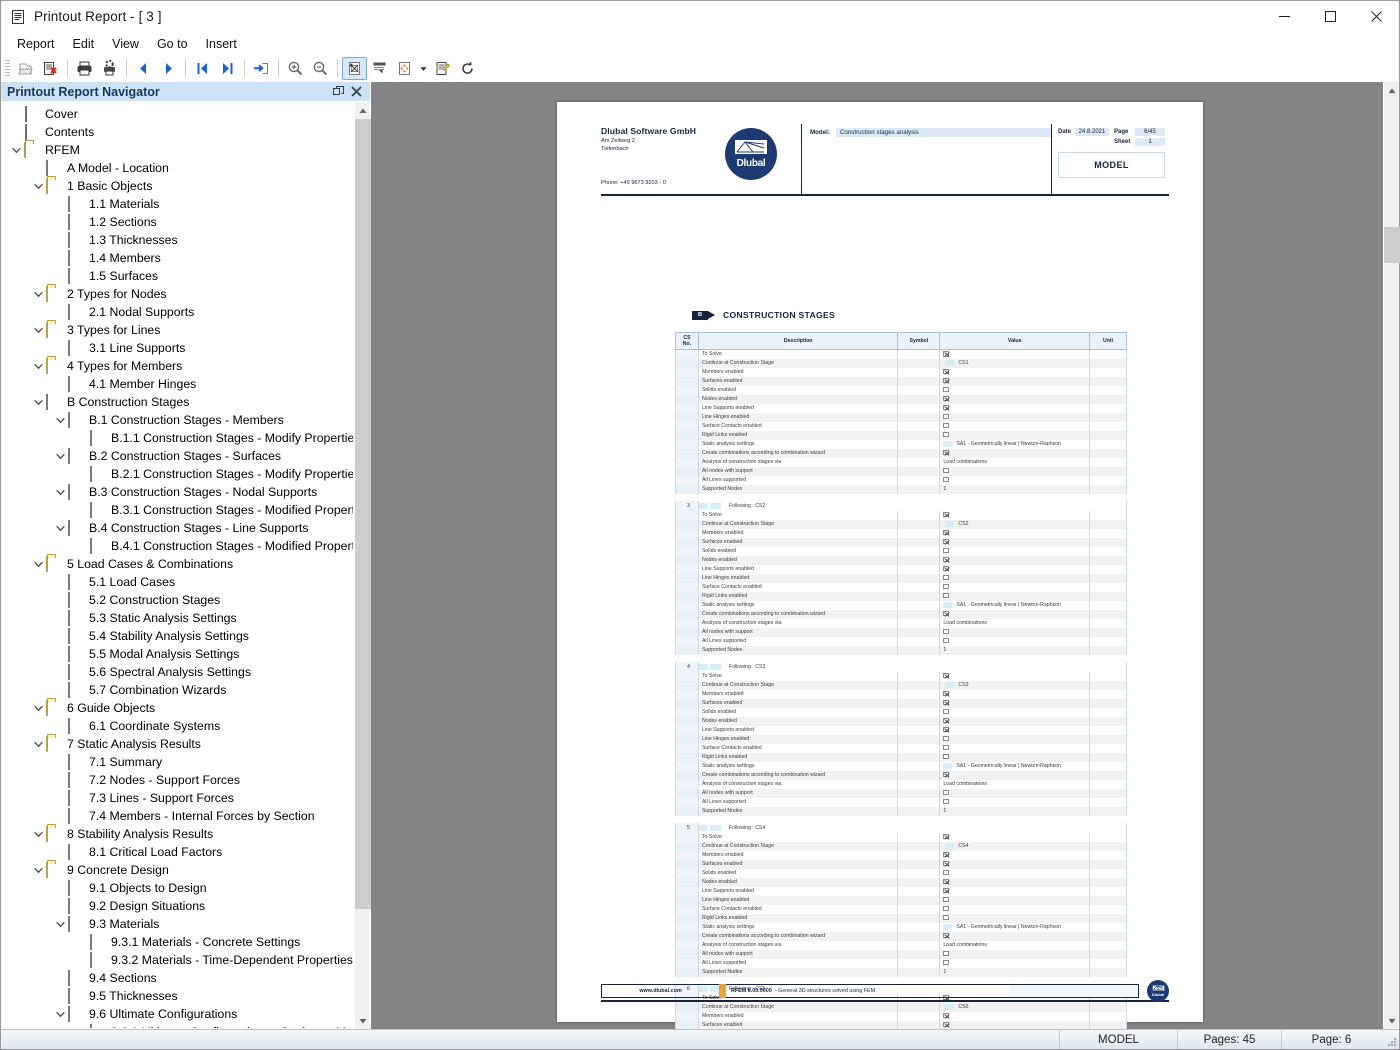 This screenshot has height=1050, width=1400. I want to click on viewer-scroll-track, so click(1392, 555).